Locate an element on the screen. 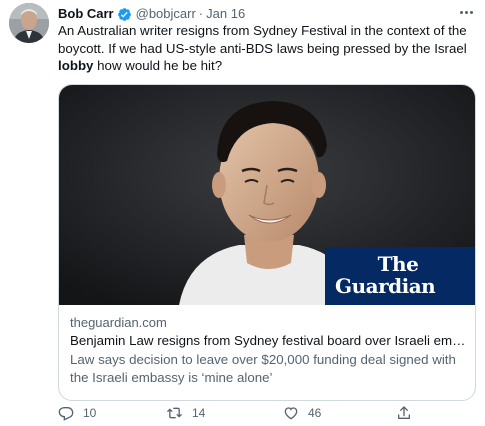  guardian-logo: The Guardian is located at coordinates (400, 276).